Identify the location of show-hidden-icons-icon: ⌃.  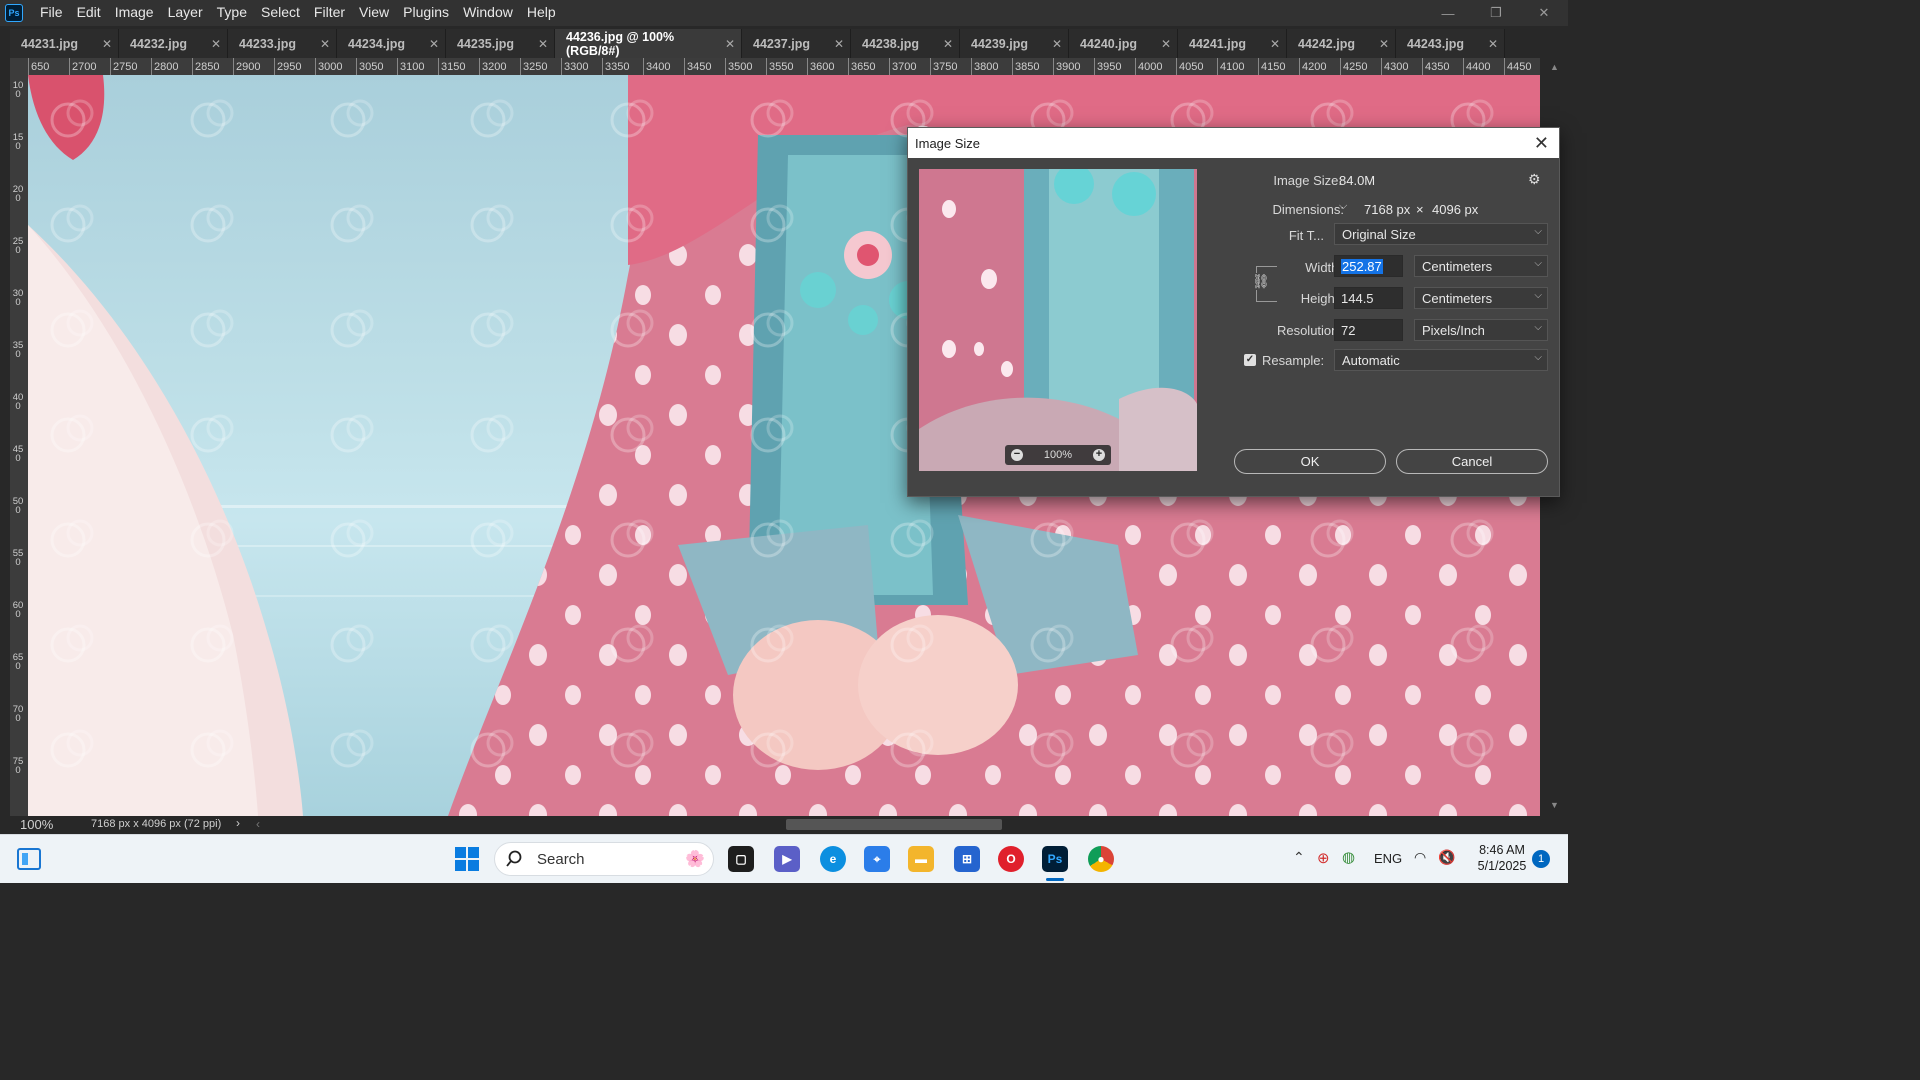
(1299, 857).